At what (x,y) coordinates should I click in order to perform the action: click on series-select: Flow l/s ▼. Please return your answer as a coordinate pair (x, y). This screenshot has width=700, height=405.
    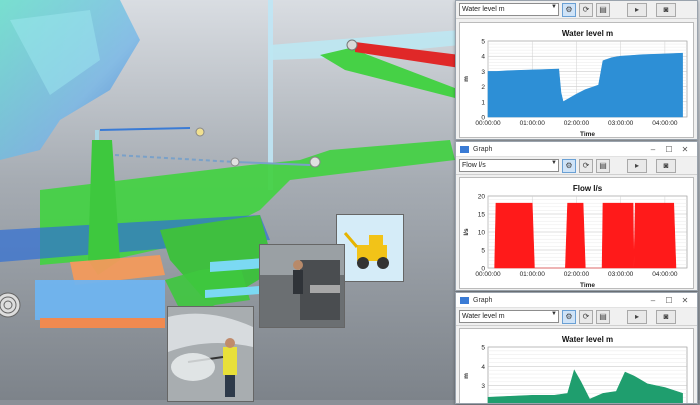
    Looking at the image, I should click on (509, 165).